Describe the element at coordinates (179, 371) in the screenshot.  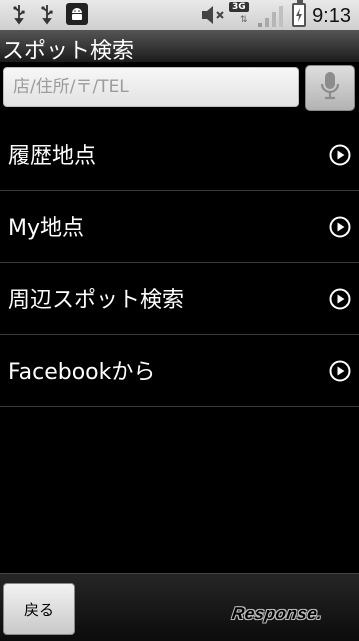
I see `list-item-facebook: Facebookから` at that location.